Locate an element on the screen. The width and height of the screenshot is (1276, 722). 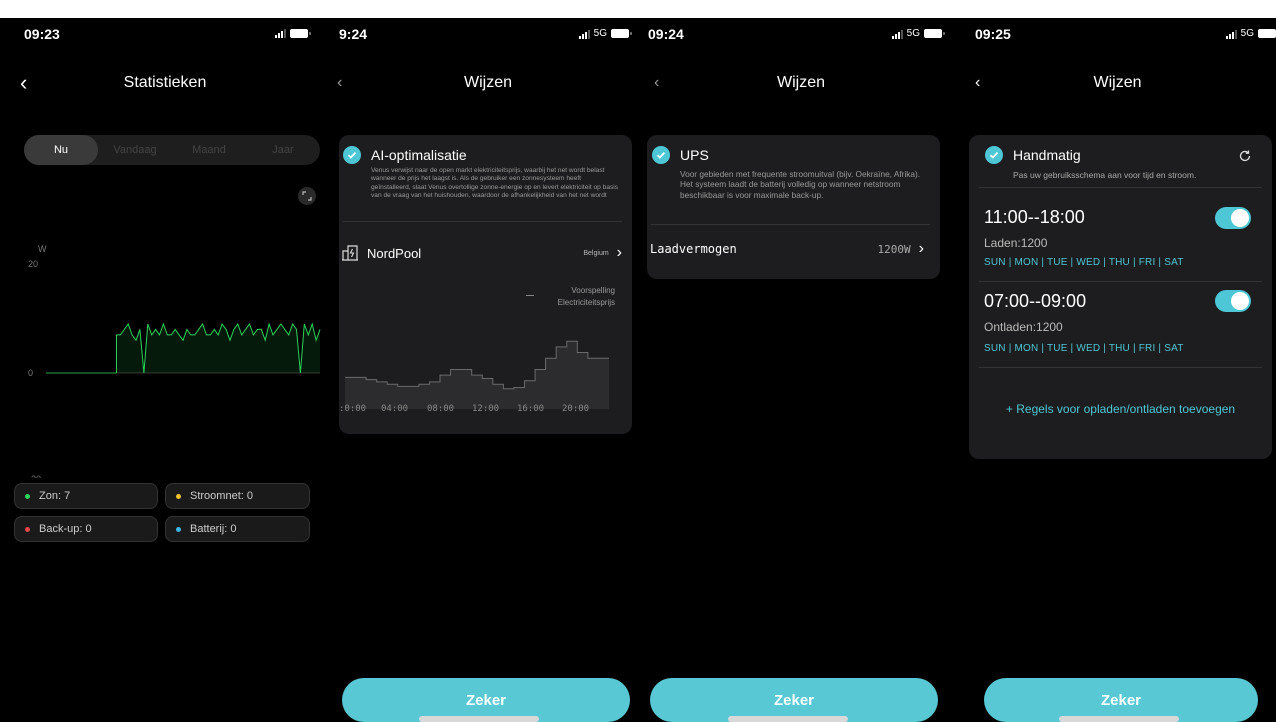
legend-label: Back-up: 0 is located at coordinates (65, 529).